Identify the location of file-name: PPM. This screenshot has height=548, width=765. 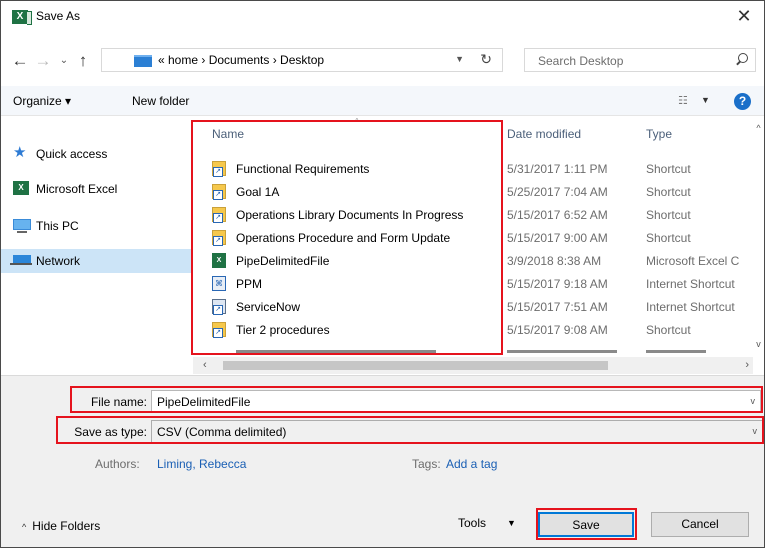
(249, 284).